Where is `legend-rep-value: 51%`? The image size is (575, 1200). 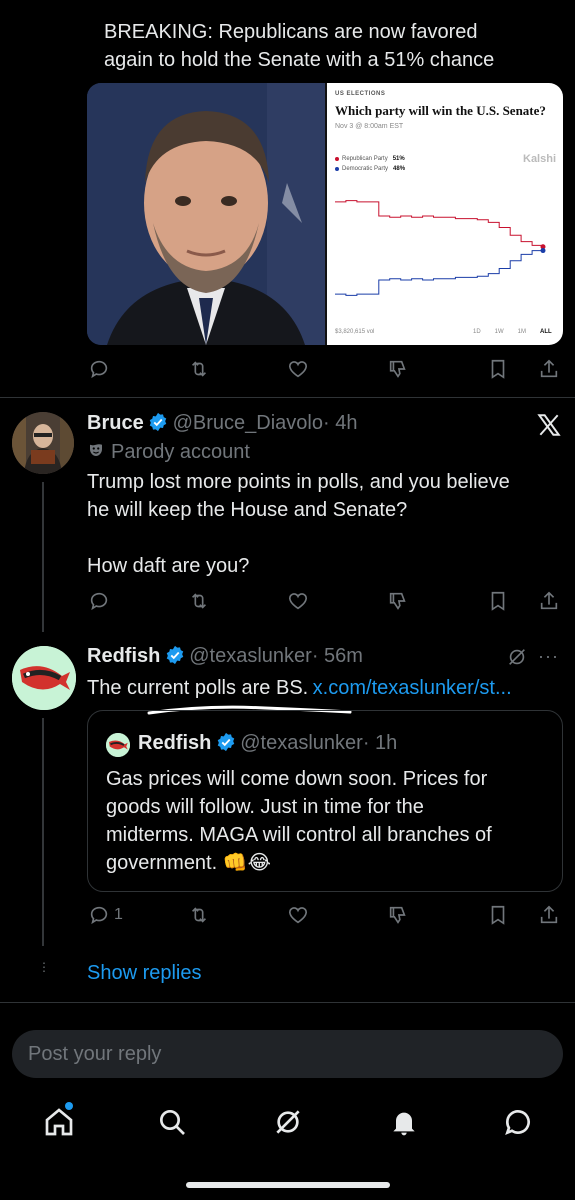
legend-rep-value: 51% is located at coordinates (398, 159).